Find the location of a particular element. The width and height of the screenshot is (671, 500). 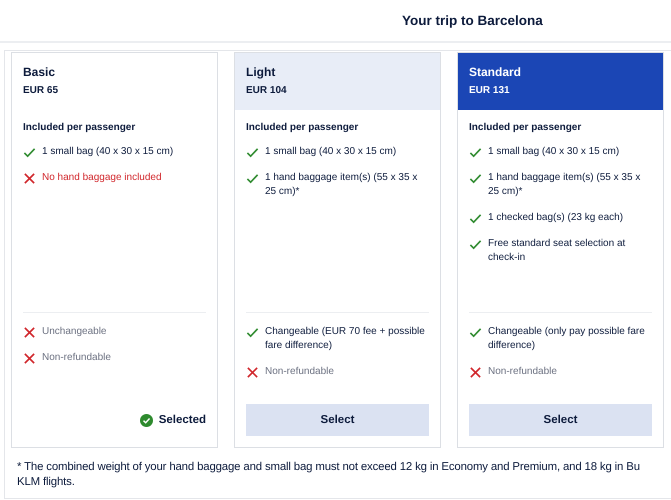

feature-text: Changeable (EUR 70 fee + possible fare difference) is located at coordinates (345, 339).